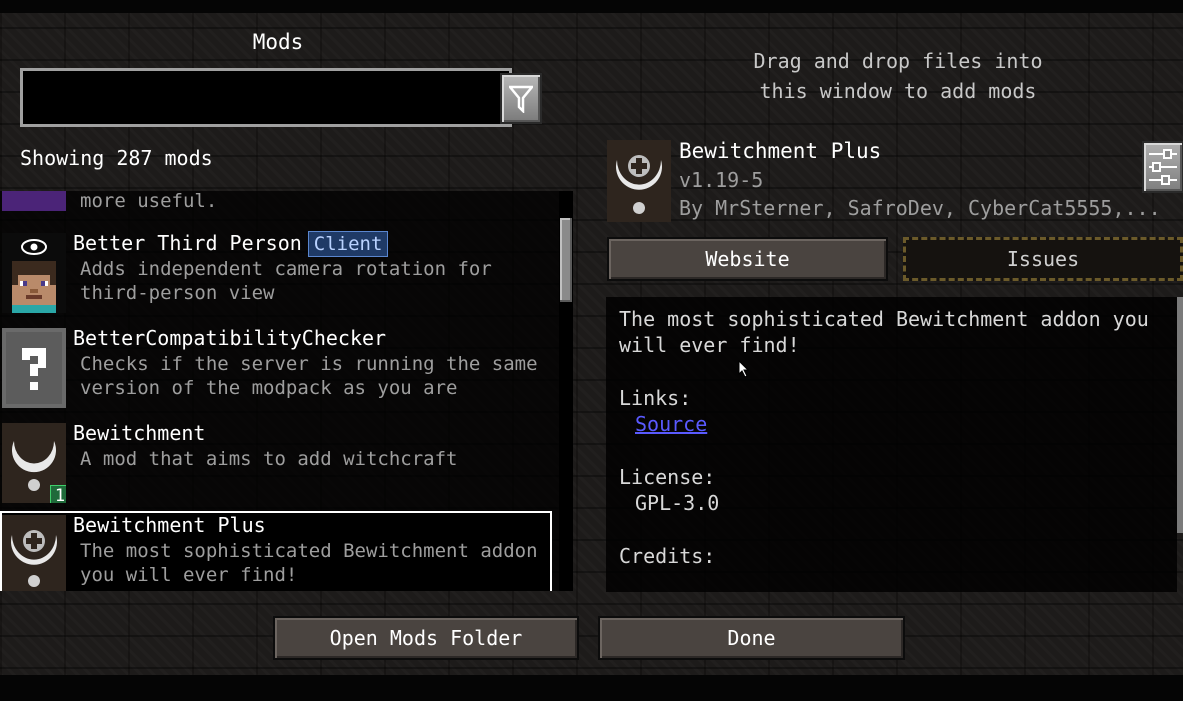  I want to click on selected-mod-name: Bewitchment Plus, so click(780, 151).